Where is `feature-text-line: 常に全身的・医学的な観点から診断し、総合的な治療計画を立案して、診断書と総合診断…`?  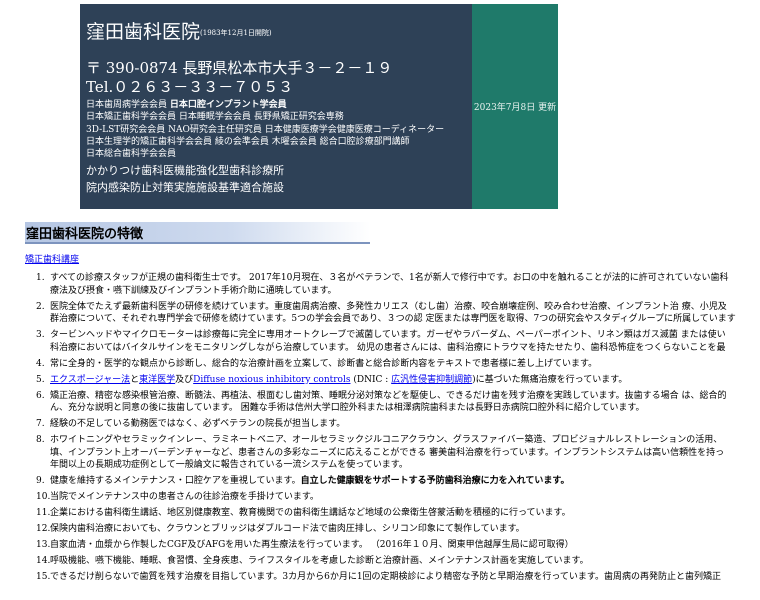
feature-text-line: 常に全身的・医学的な観点から診断し、総合的な治療計画を立案して、診断書と総合診断… is located at coordinates (324, 363).